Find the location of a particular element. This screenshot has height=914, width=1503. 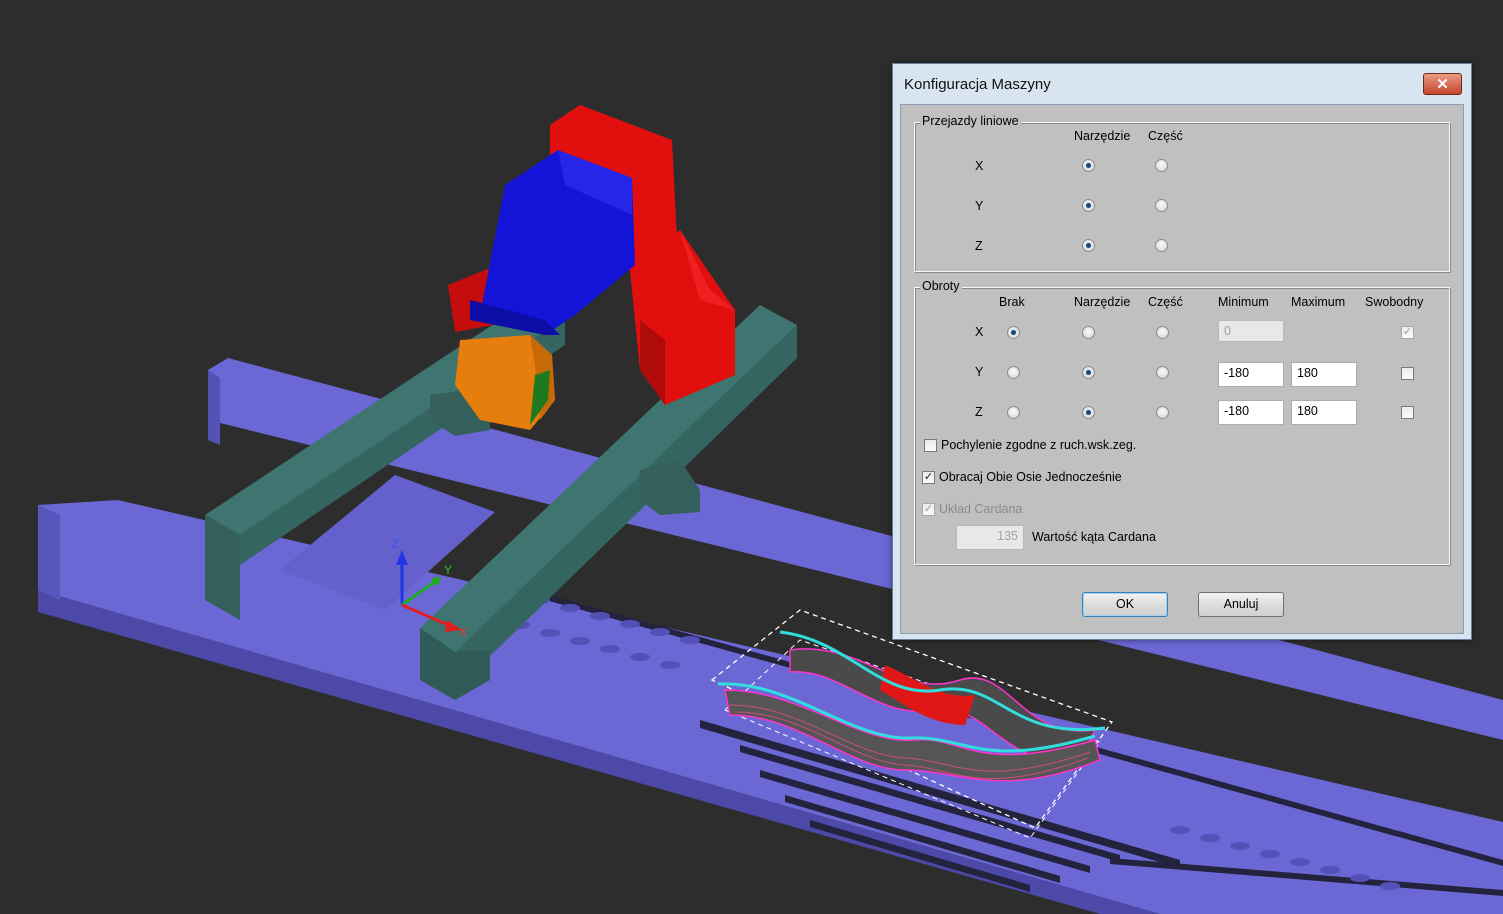

dialog-title: Konfiguracja Maszyny is located at coordinates (977, 84).